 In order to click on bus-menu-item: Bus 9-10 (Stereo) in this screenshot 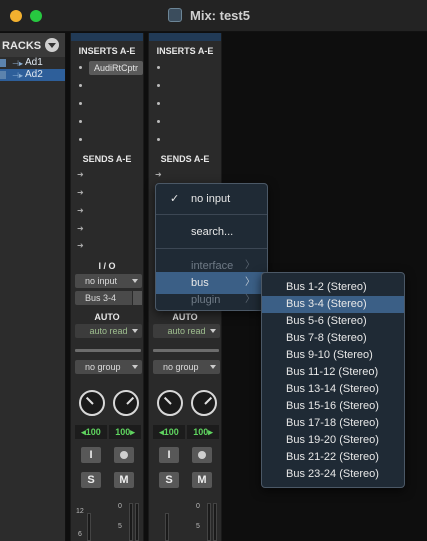, I will do `click(333, 355)`.